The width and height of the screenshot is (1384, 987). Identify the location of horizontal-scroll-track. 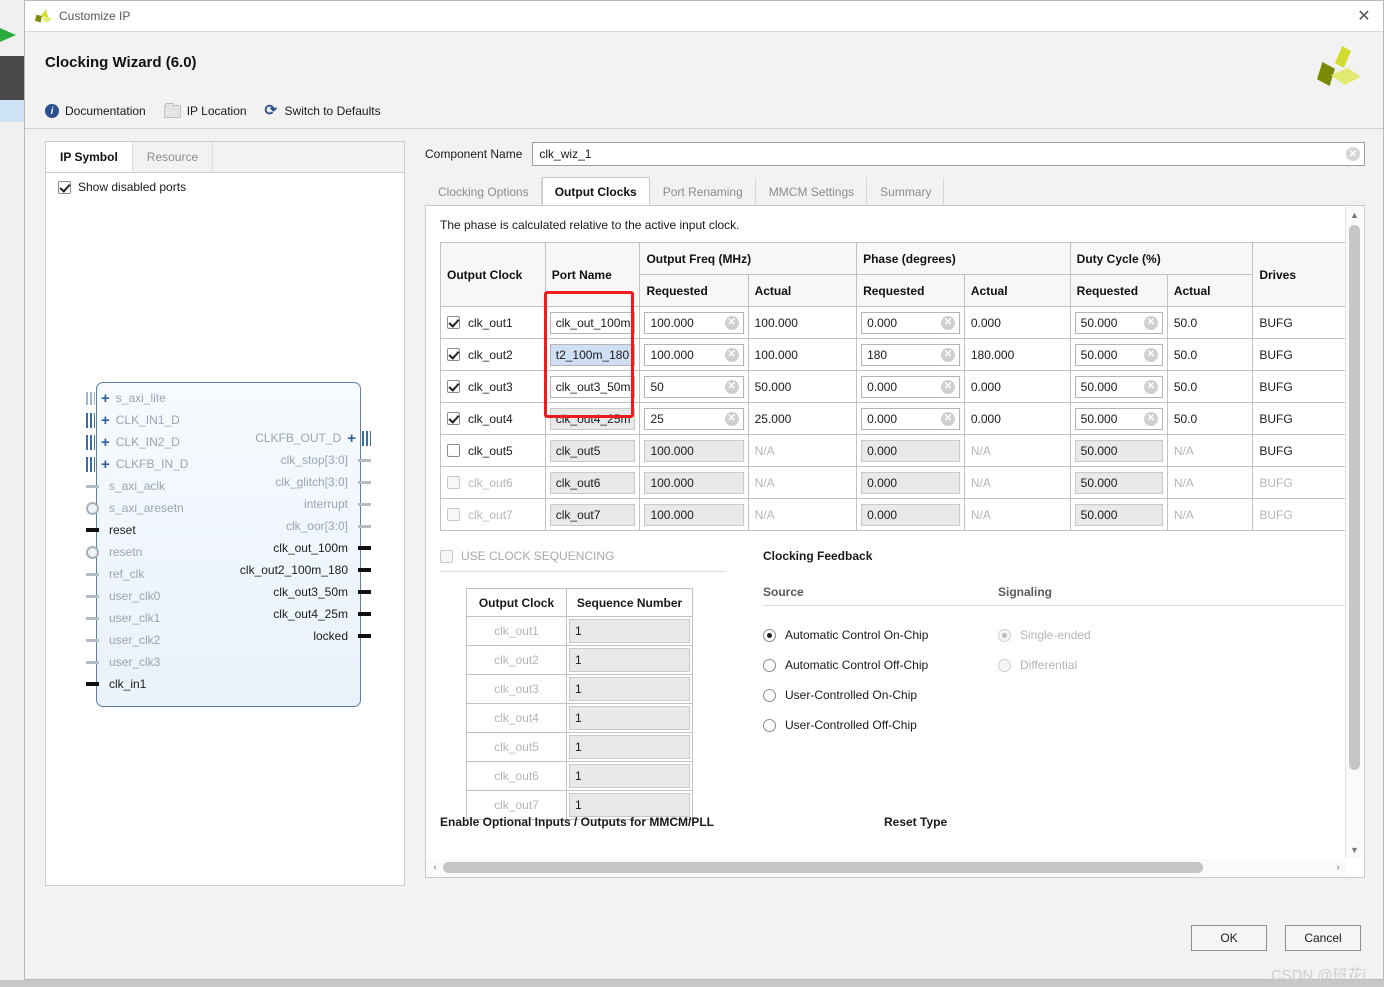
(886, 867).